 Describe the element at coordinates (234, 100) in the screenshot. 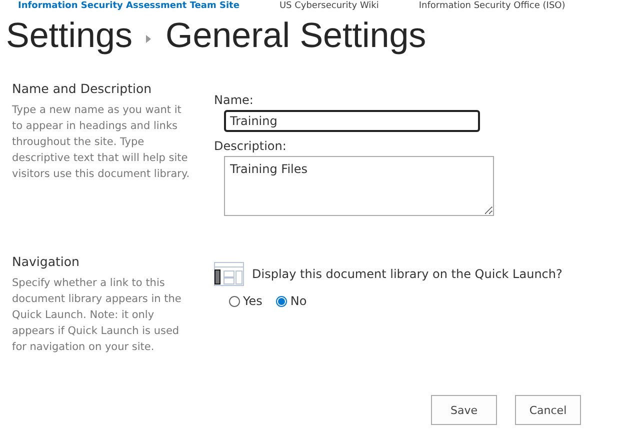

I see `name-label: Name:` at that location.